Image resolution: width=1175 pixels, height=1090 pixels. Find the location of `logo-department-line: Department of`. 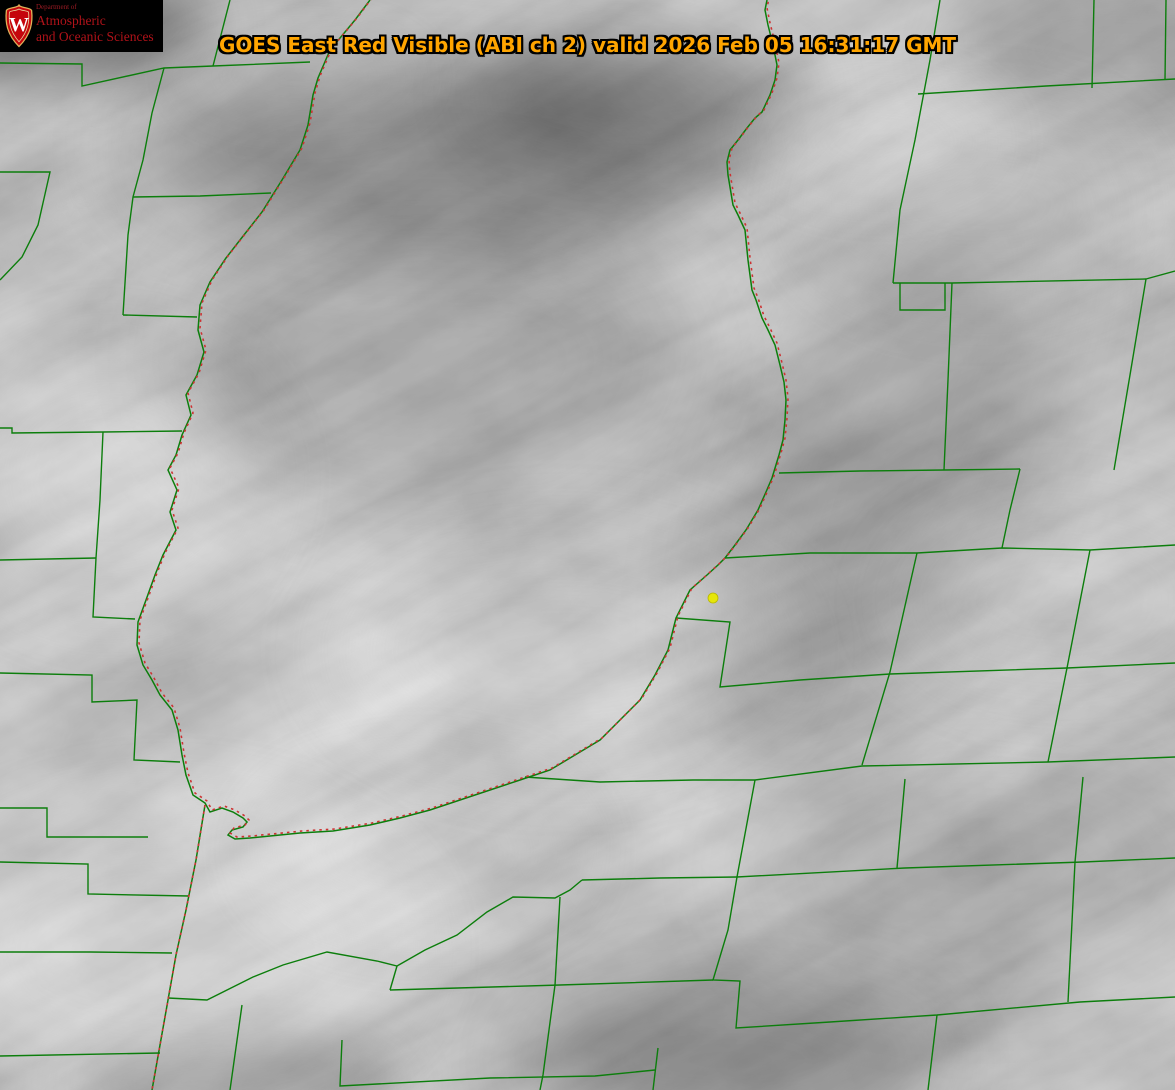

logo-department-line: Department of is located at coordinates (56, 7).